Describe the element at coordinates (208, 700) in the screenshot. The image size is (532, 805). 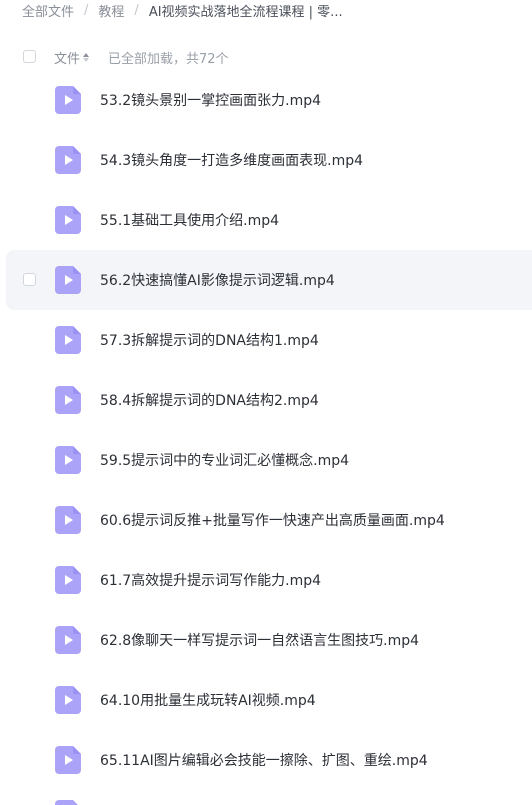
I see `file-name: 64.10用批量生成玩转AI视频.mp4` at that location.